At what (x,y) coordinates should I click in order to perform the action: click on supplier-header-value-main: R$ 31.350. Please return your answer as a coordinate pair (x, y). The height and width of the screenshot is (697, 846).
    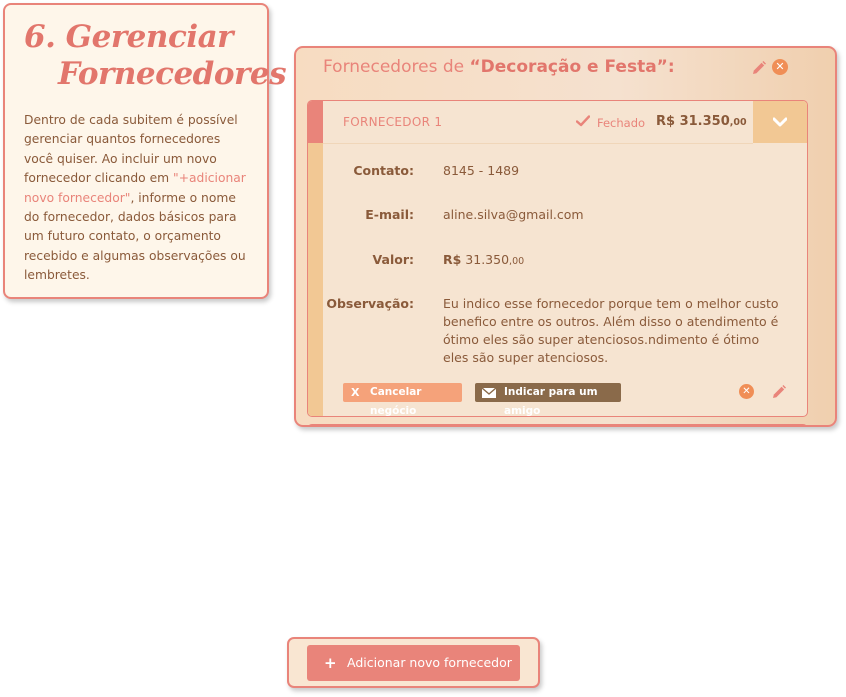
    Looking at the image, I should click on (693, 121).